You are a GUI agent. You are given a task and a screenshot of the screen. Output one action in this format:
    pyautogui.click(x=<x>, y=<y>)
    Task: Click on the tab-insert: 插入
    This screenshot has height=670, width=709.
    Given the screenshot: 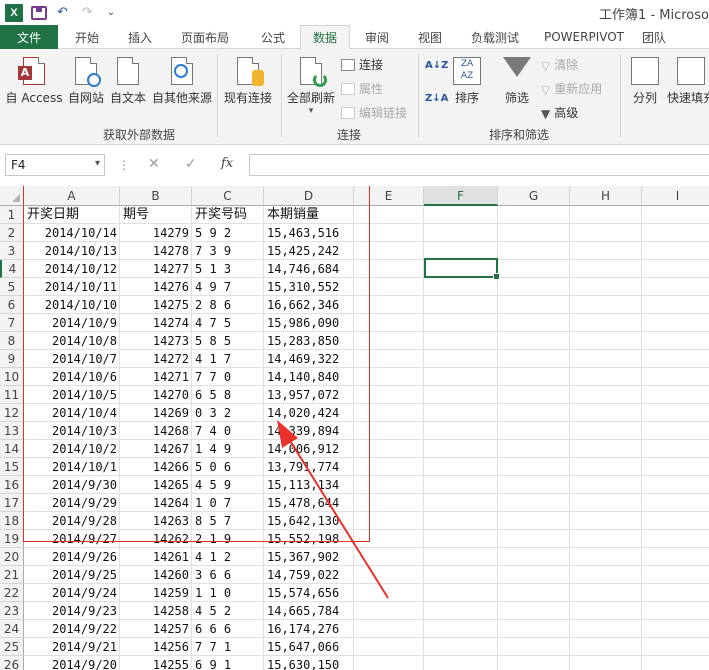 What is the action you would take?
    pyautogui.click(x=140, y=37)
    